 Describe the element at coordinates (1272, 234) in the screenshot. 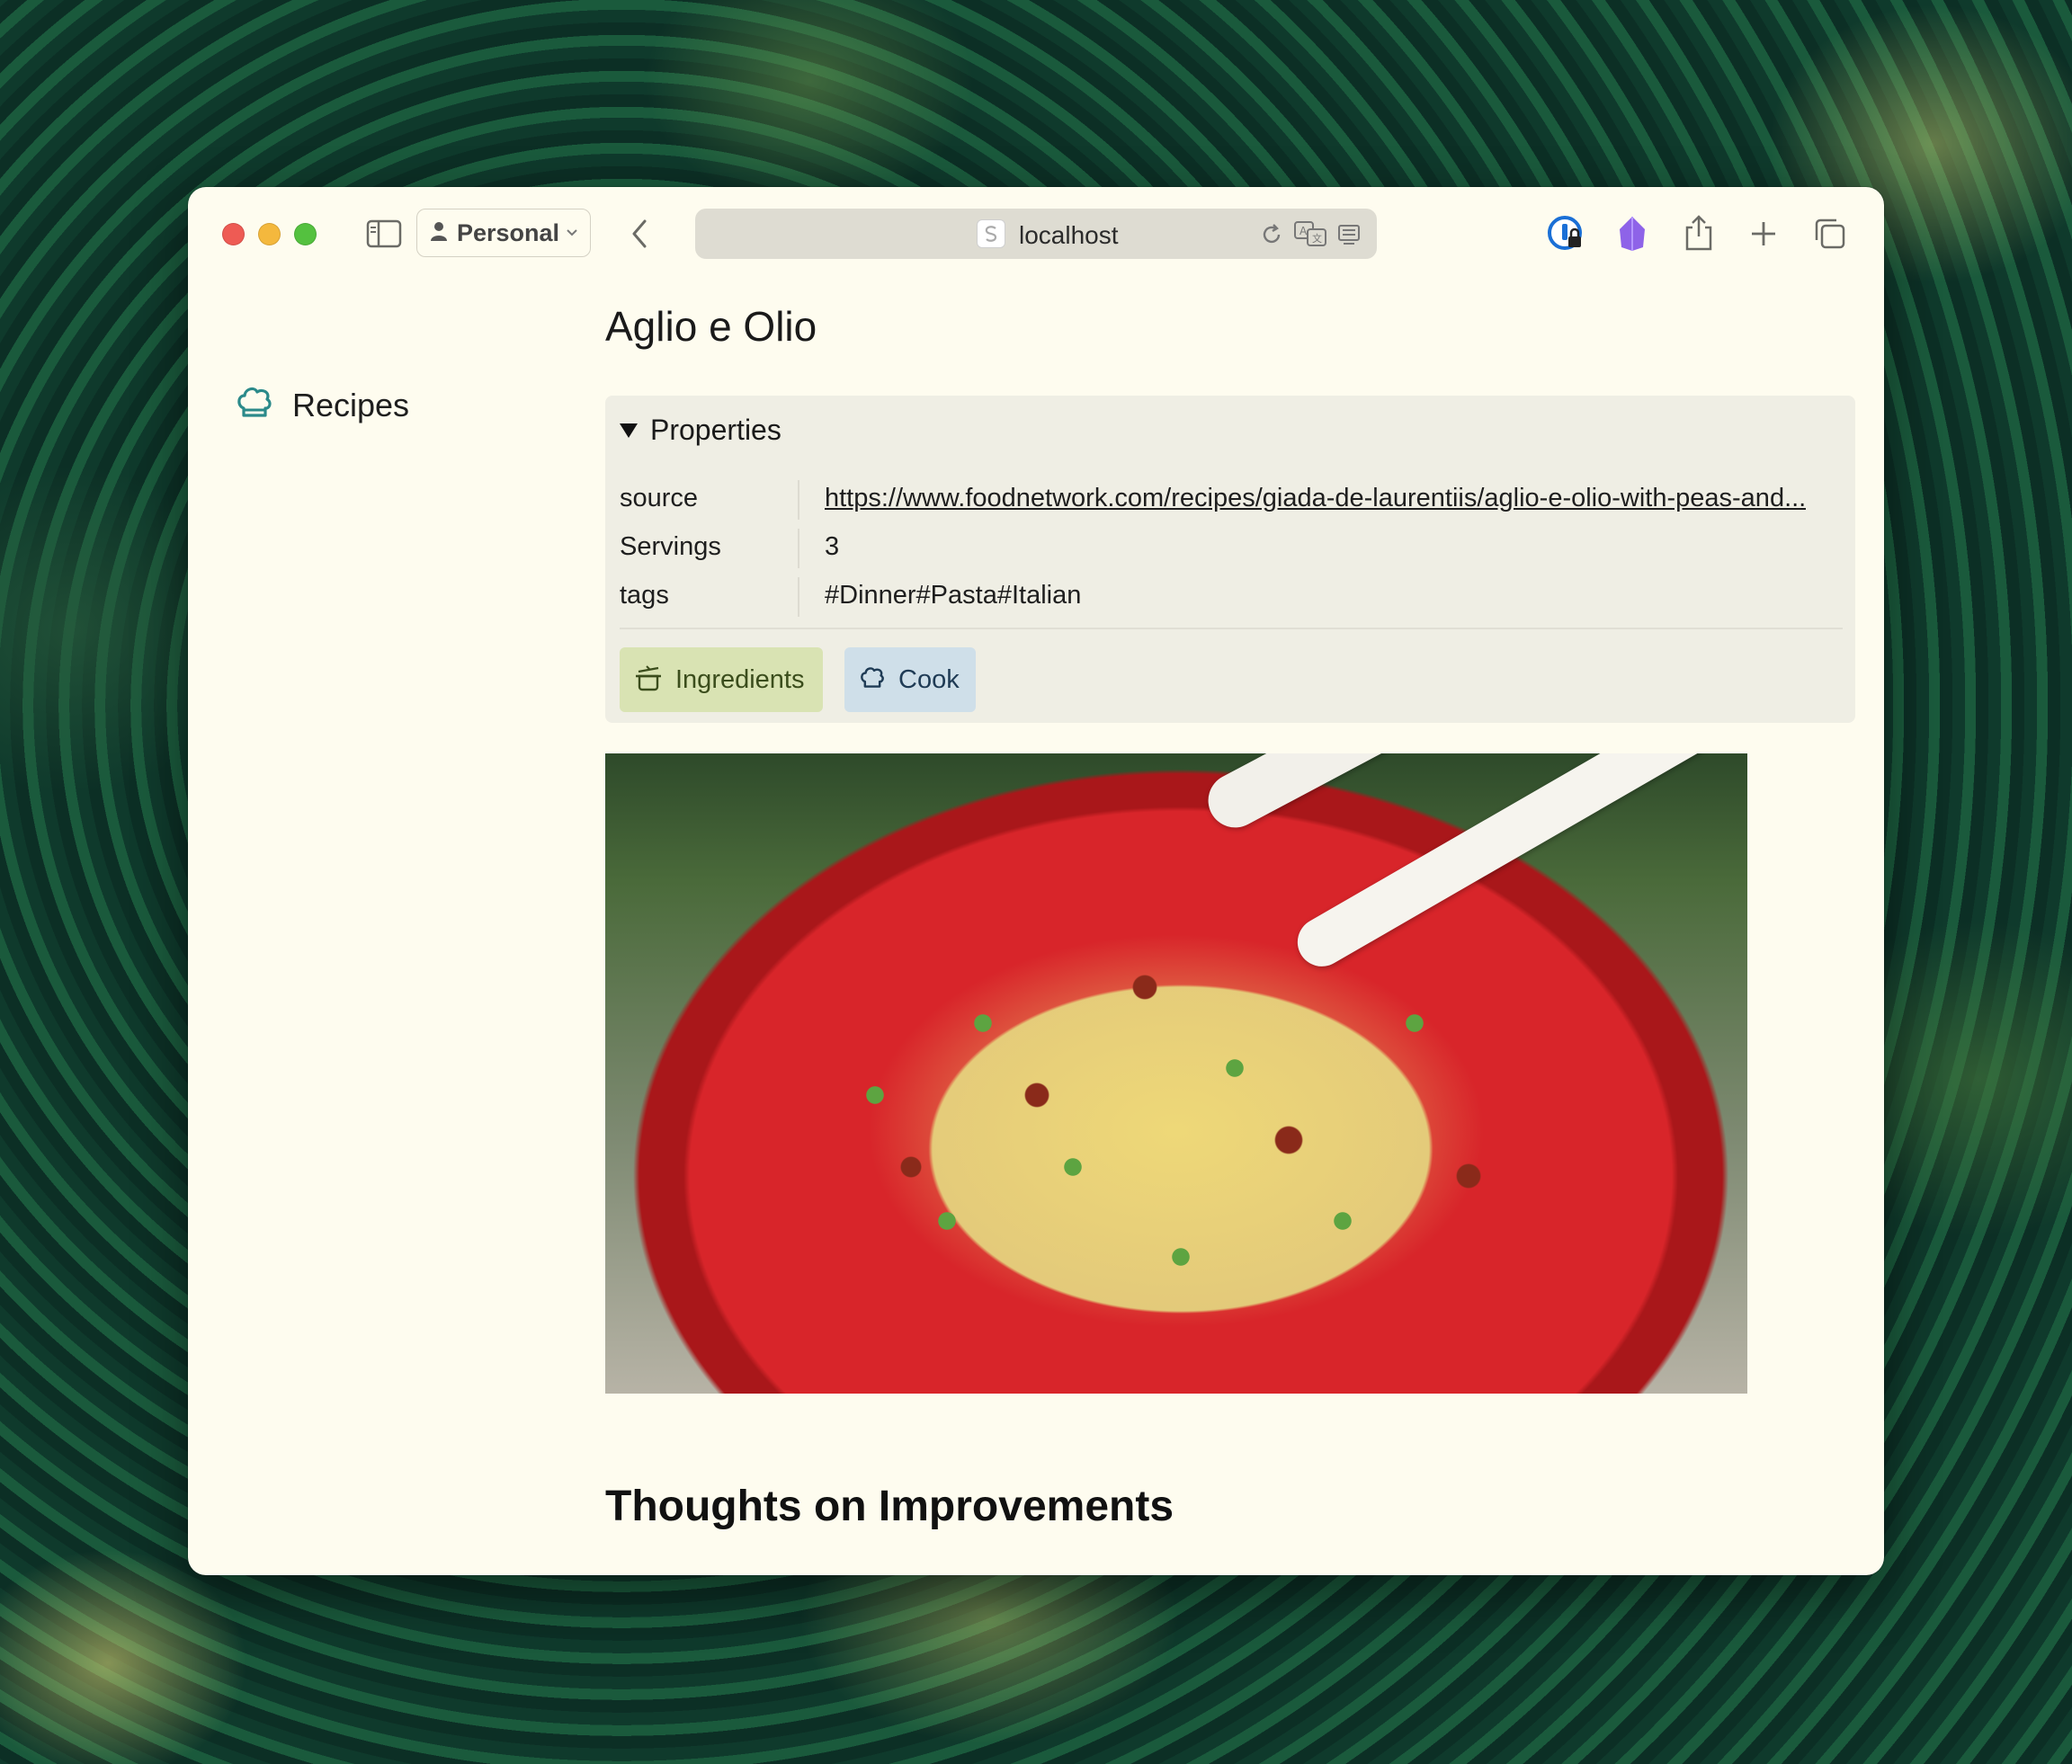

I see `reload-icon` at that location.